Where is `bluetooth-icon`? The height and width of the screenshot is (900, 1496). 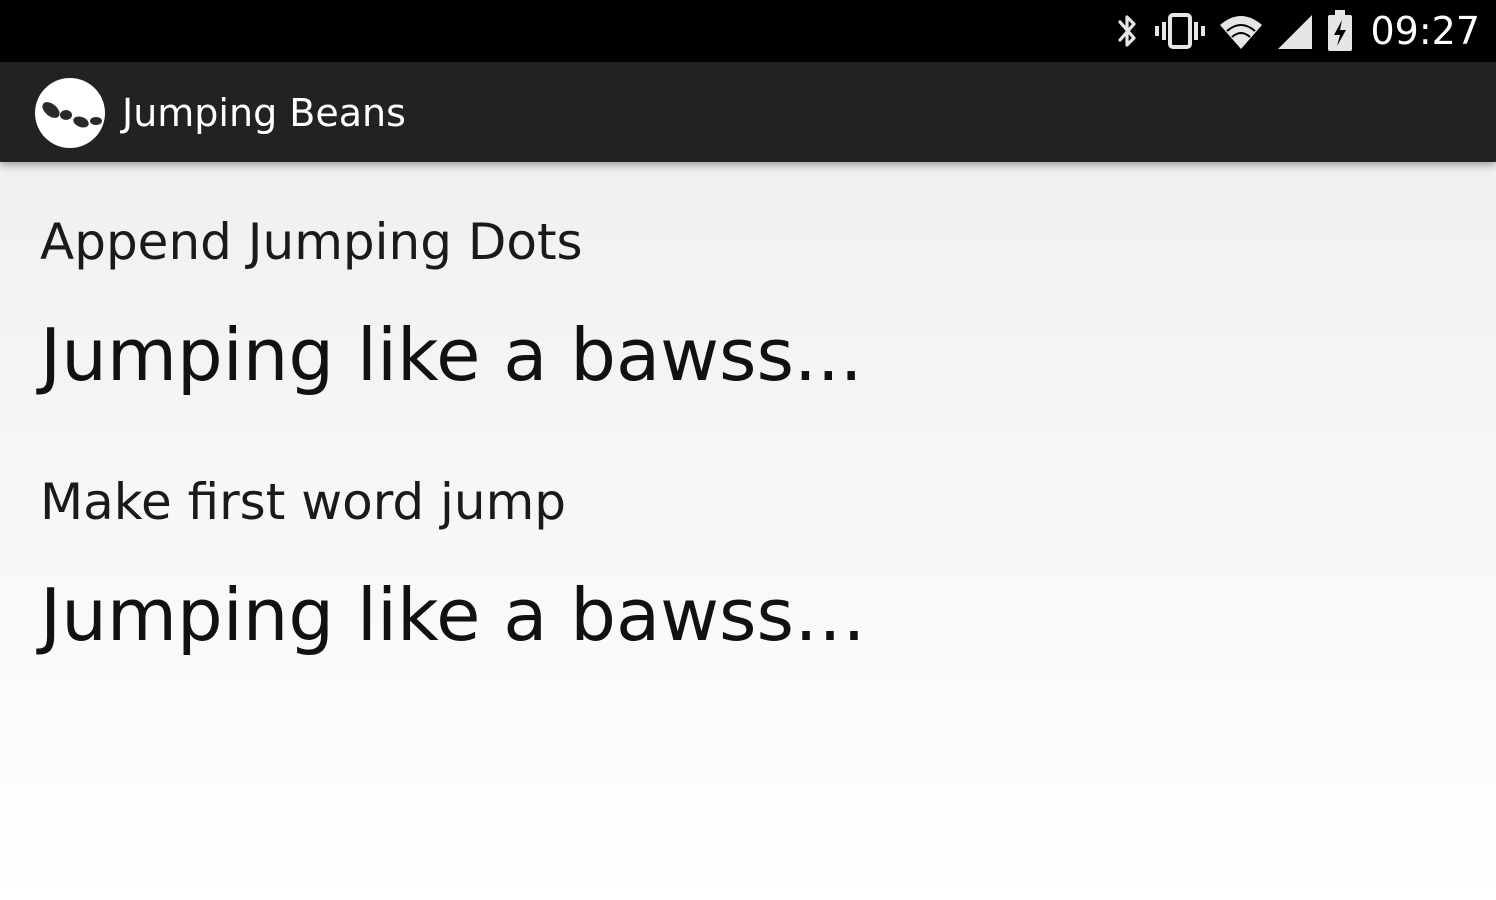
bluetooth-icon is located at coordinates (1127, 31).